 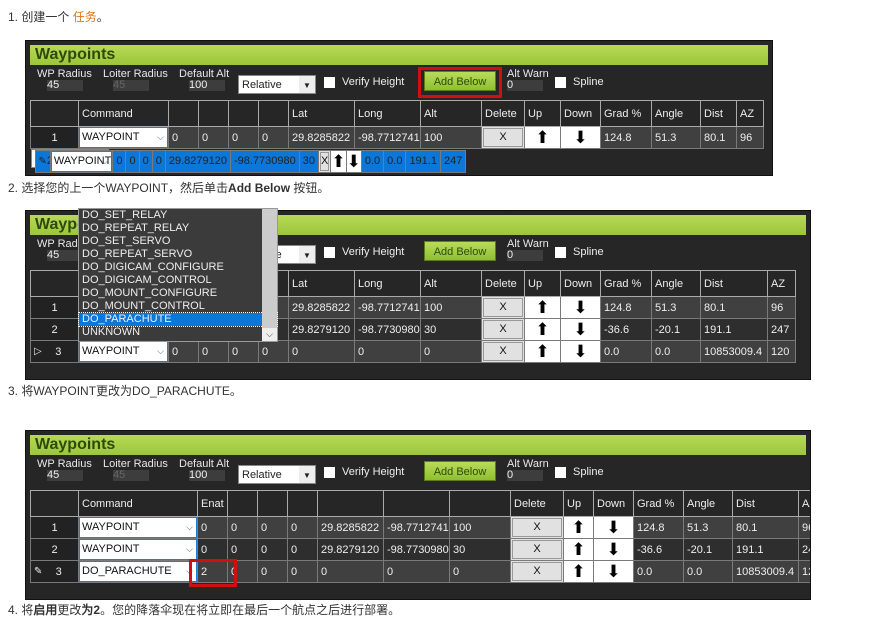 What do you see at coordinates (138, 503) in the screenshot?
I see `column-header: Command` at bounding box center [138, 503].